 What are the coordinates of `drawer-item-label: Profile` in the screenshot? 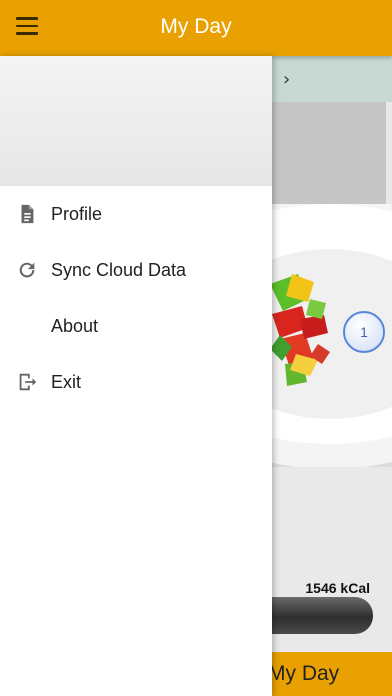 It's located at (77, 214).